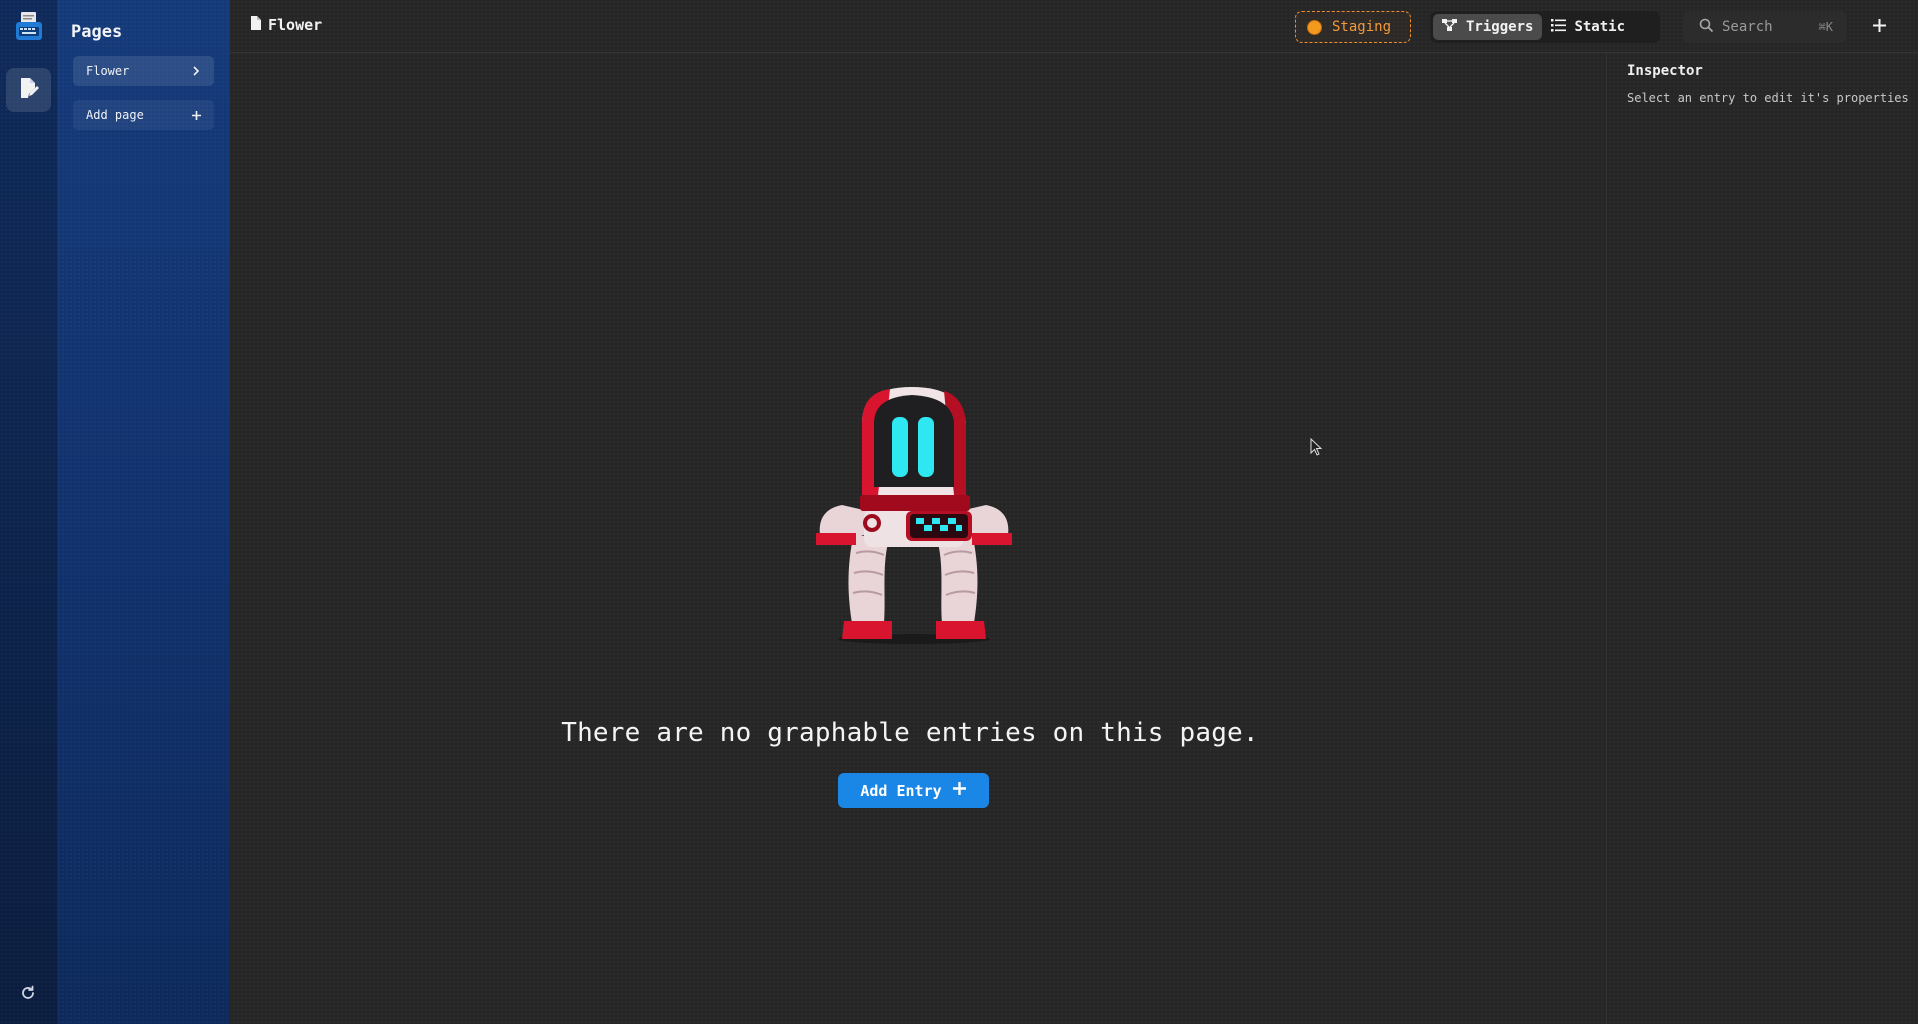 Image resolution: width=1918 pixels, height=1024 pixels. I want to click on pages-nav-button, so click(28, 90).